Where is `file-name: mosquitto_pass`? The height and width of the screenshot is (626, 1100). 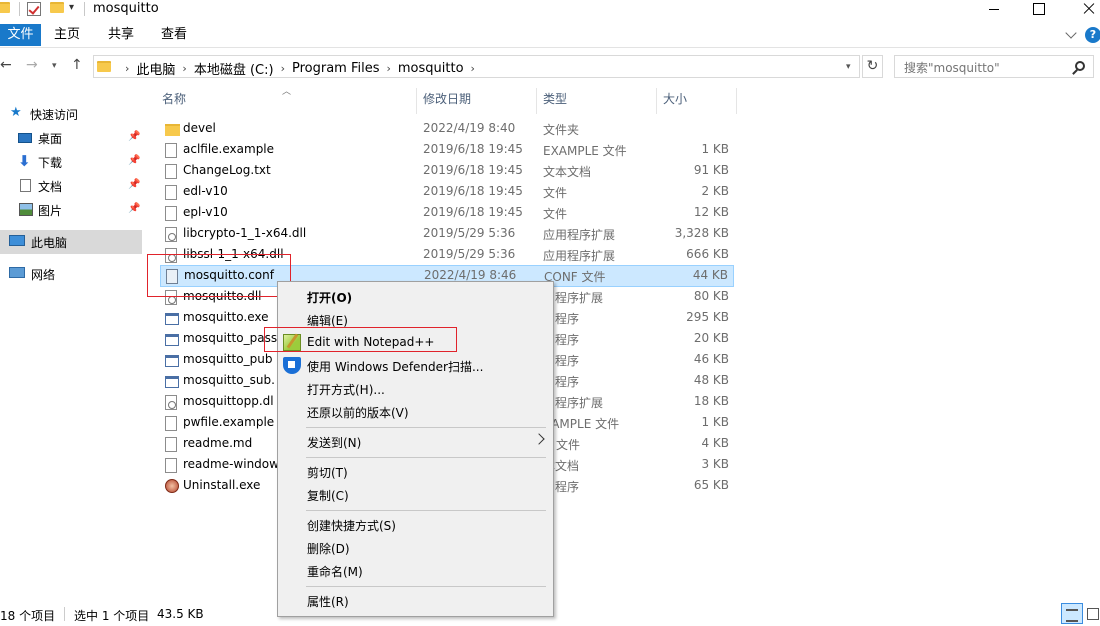
file-name: mosquitto_pass is located at coordinates (230, 338).